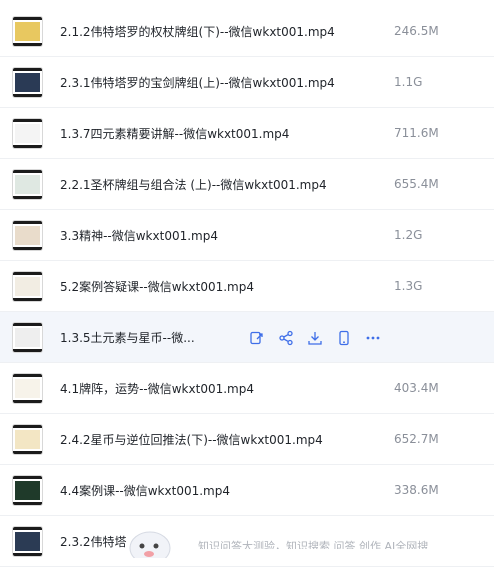 The image size is (494, 567). I want to click on file-name: 2.3.2伟特塔, so click(93, 541).